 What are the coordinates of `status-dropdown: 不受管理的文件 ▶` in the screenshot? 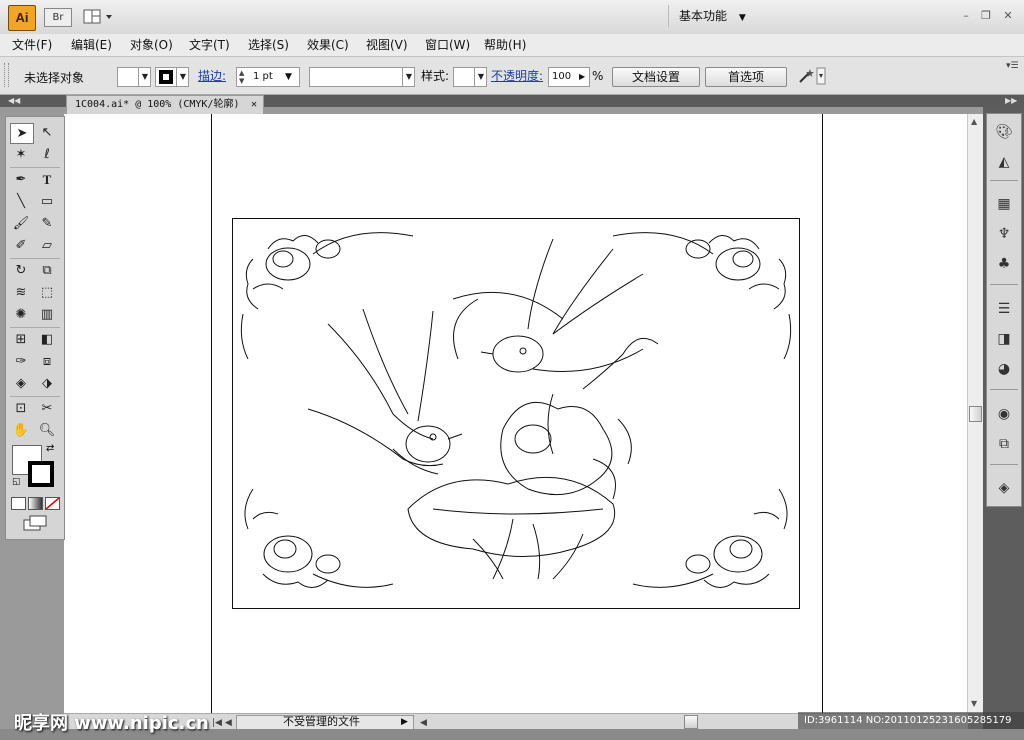 It's located at (325, 722).